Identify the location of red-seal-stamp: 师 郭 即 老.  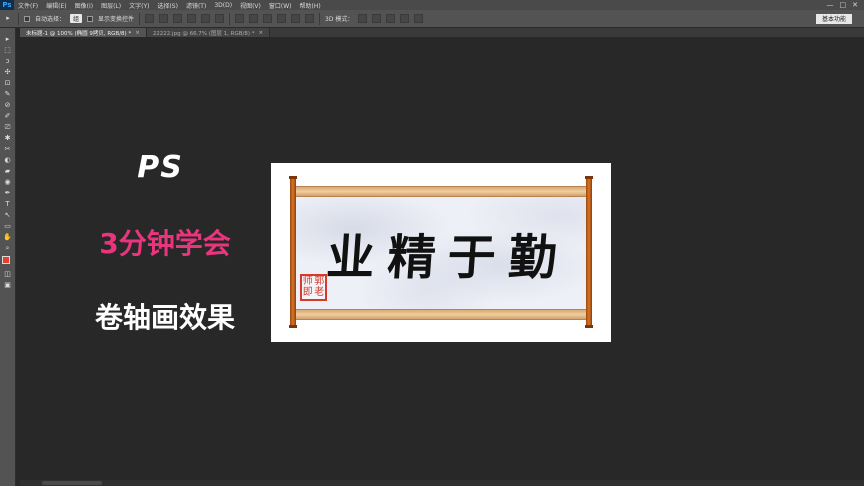
(313, 287).